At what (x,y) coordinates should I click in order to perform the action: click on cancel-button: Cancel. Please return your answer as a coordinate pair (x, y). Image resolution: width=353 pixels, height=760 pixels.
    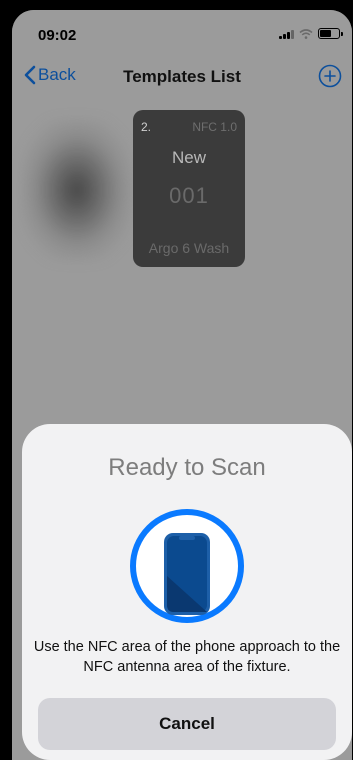
    Looking at the image, I should click on (187, 724).